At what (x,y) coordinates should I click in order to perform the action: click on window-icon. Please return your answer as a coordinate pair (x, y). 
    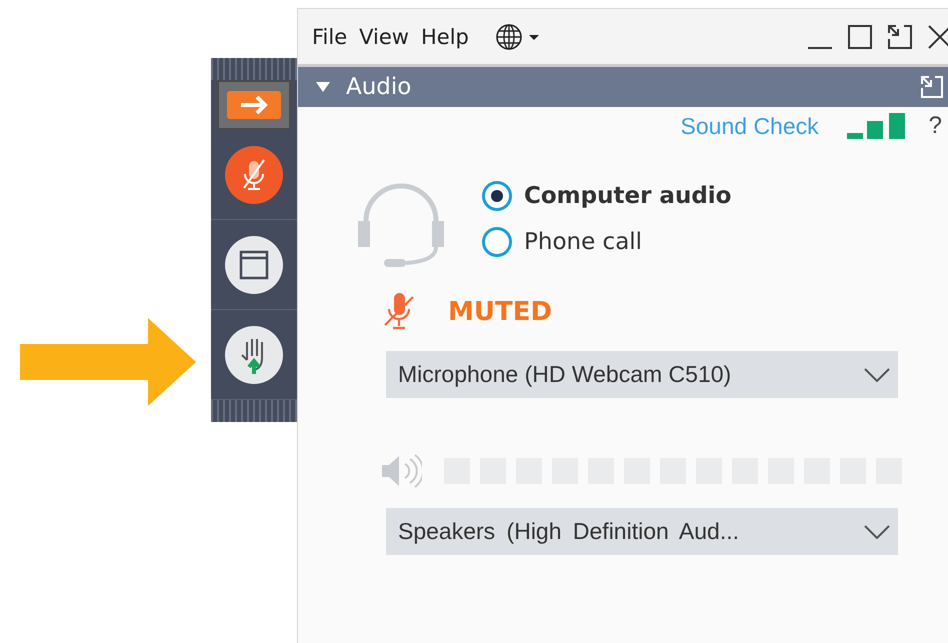
    Looking at the image, I should click on (254, 265).